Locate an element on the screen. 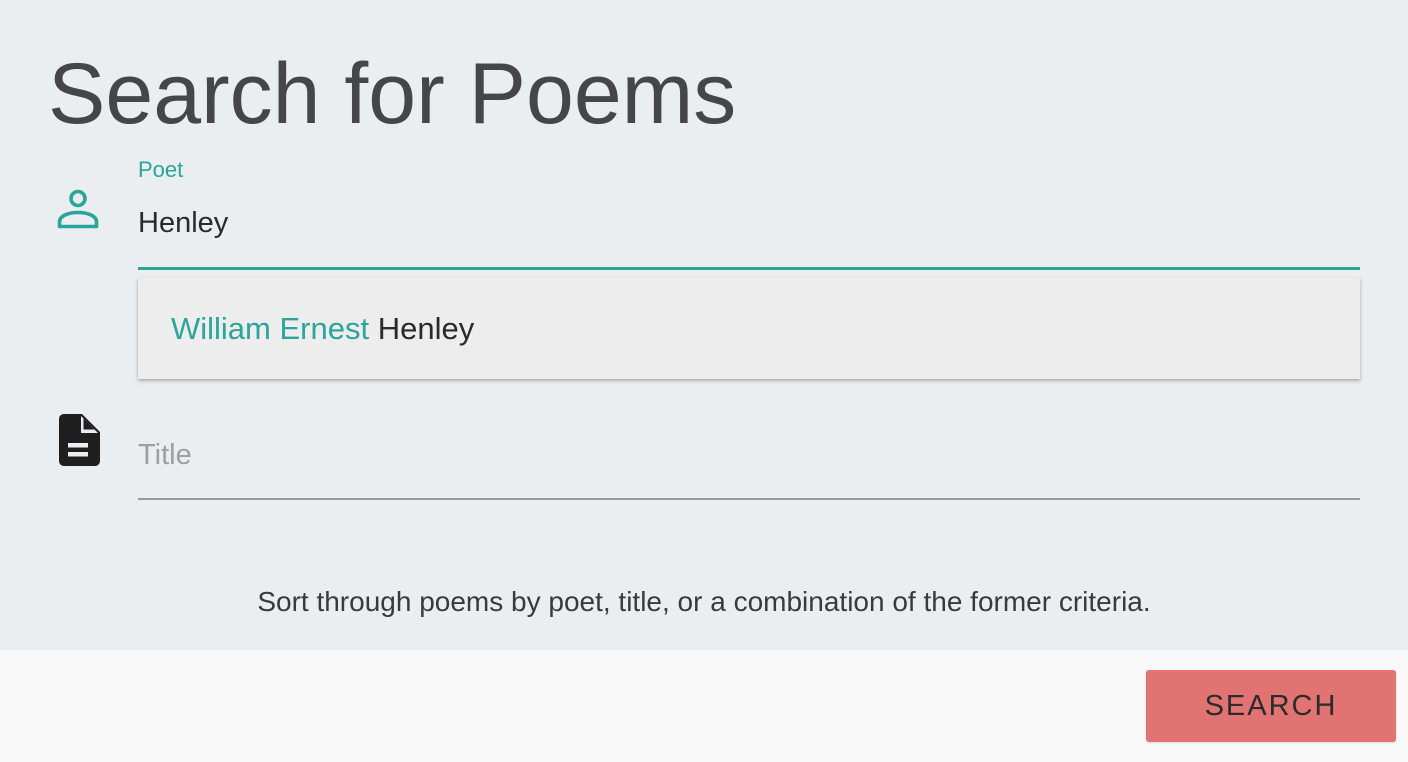 This screenshot has width=1408, height=762. suggestion-prefix: William Ernest is located at coordinates (274, 328).